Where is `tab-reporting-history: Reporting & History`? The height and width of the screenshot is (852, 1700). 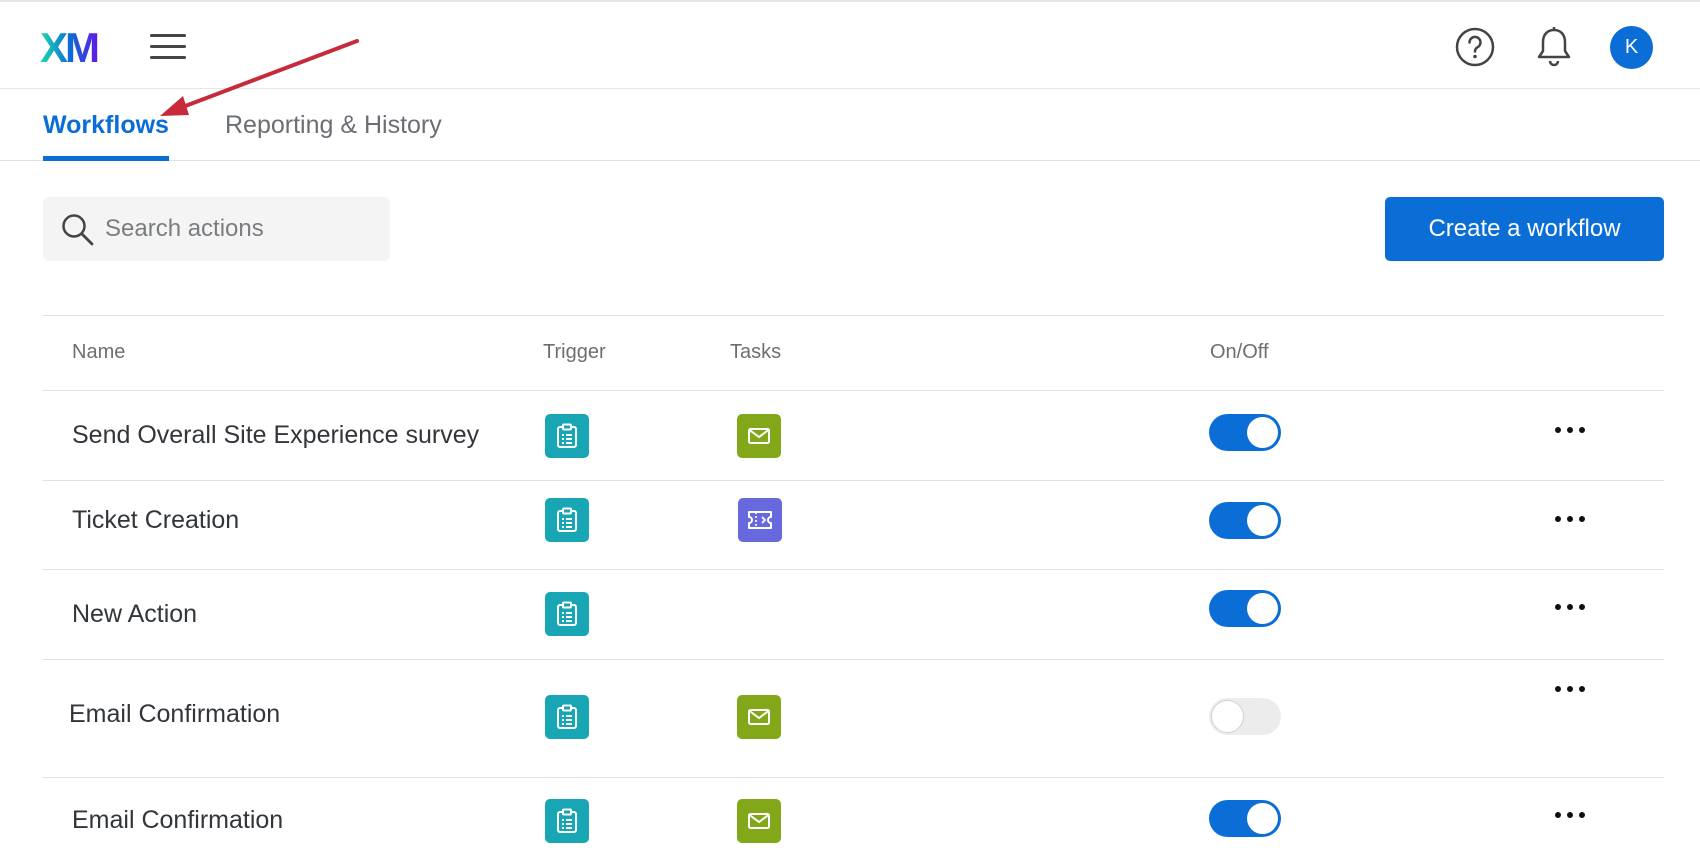
tab-reporting-history: Reporting & History is located at coordinates (333, 133).